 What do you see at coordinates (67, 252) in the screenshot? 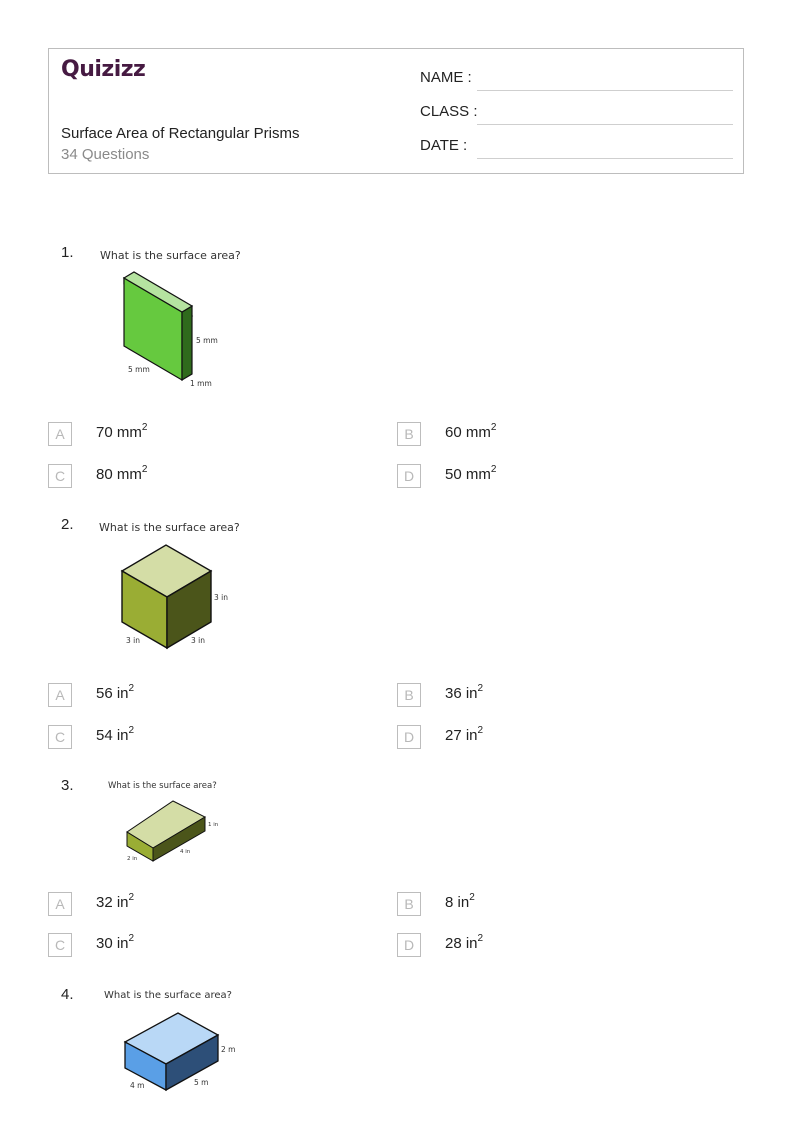
I see `question-number: 1.` at bounding box center [67, 252].